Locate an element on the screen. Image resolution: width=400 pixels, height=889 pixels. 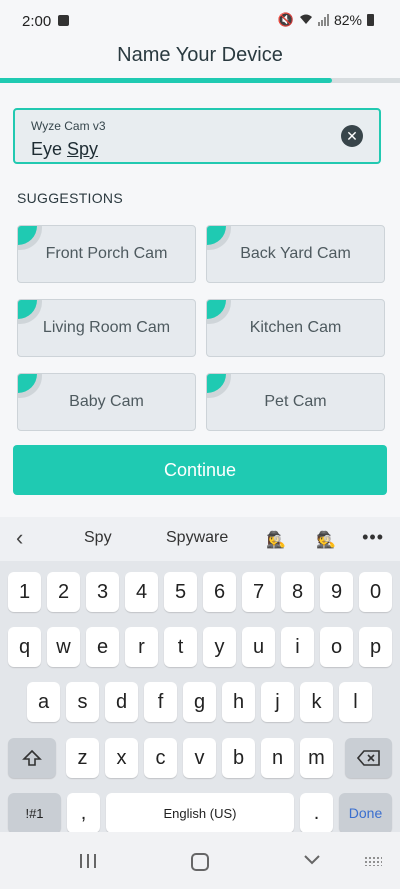
device-name-label: Wyze Cam v3 is located at coordinates (68, 126).